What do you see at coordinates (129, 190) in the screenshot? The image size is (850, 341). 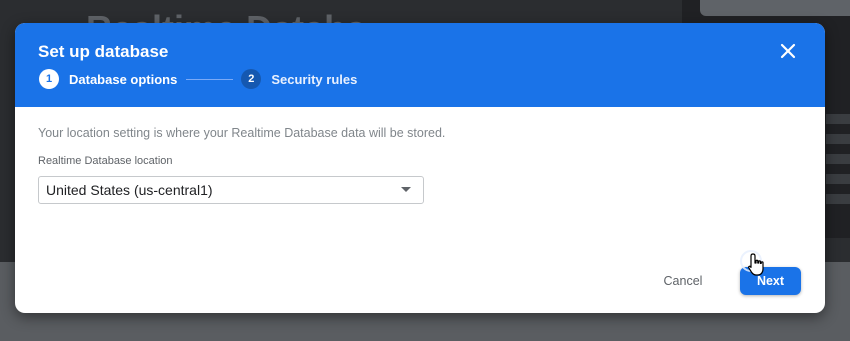 I see `location-select-value: United States (us-central1)` at bounding box center [129, 190].